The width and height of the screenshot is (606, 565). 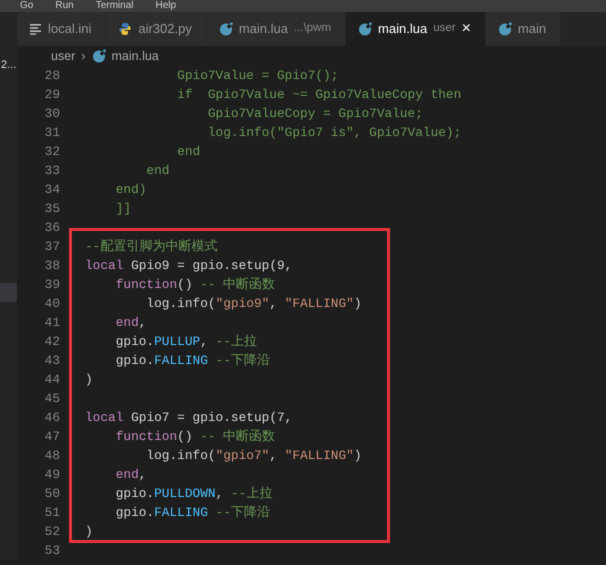 I want to click on line-number: 29, so click(x=52, y=95).